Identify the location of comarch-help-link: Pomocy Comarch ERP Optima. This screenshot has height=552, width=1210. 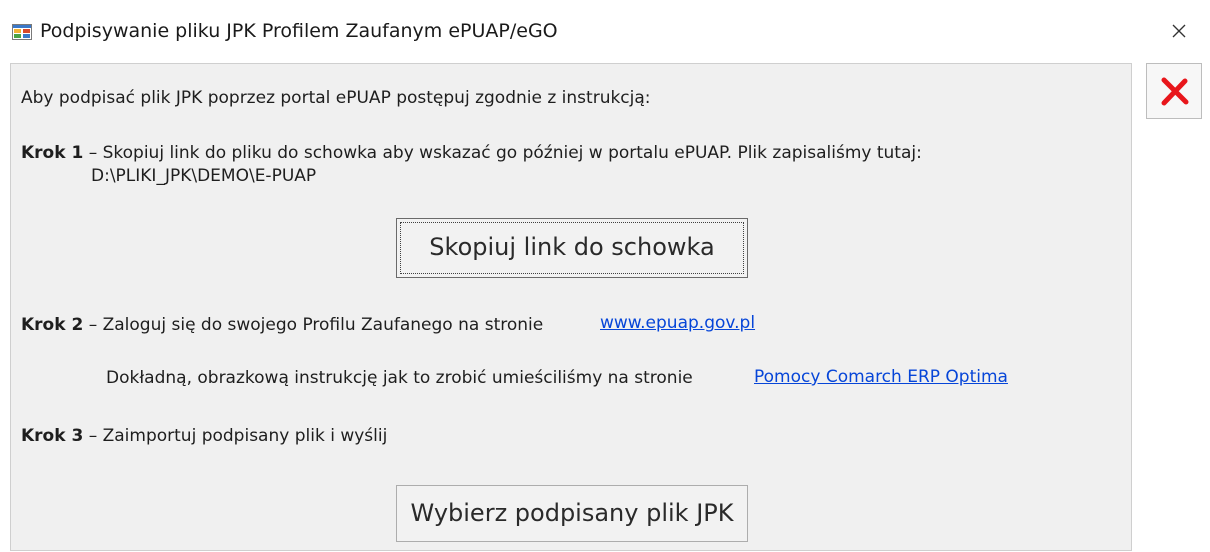
(881, 377).